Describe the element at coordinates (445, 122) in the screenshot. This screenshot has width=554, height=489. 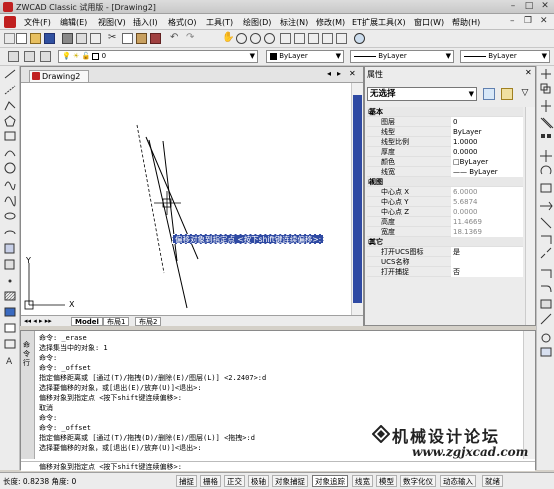
I see `property-row: 图层 0` at that location.